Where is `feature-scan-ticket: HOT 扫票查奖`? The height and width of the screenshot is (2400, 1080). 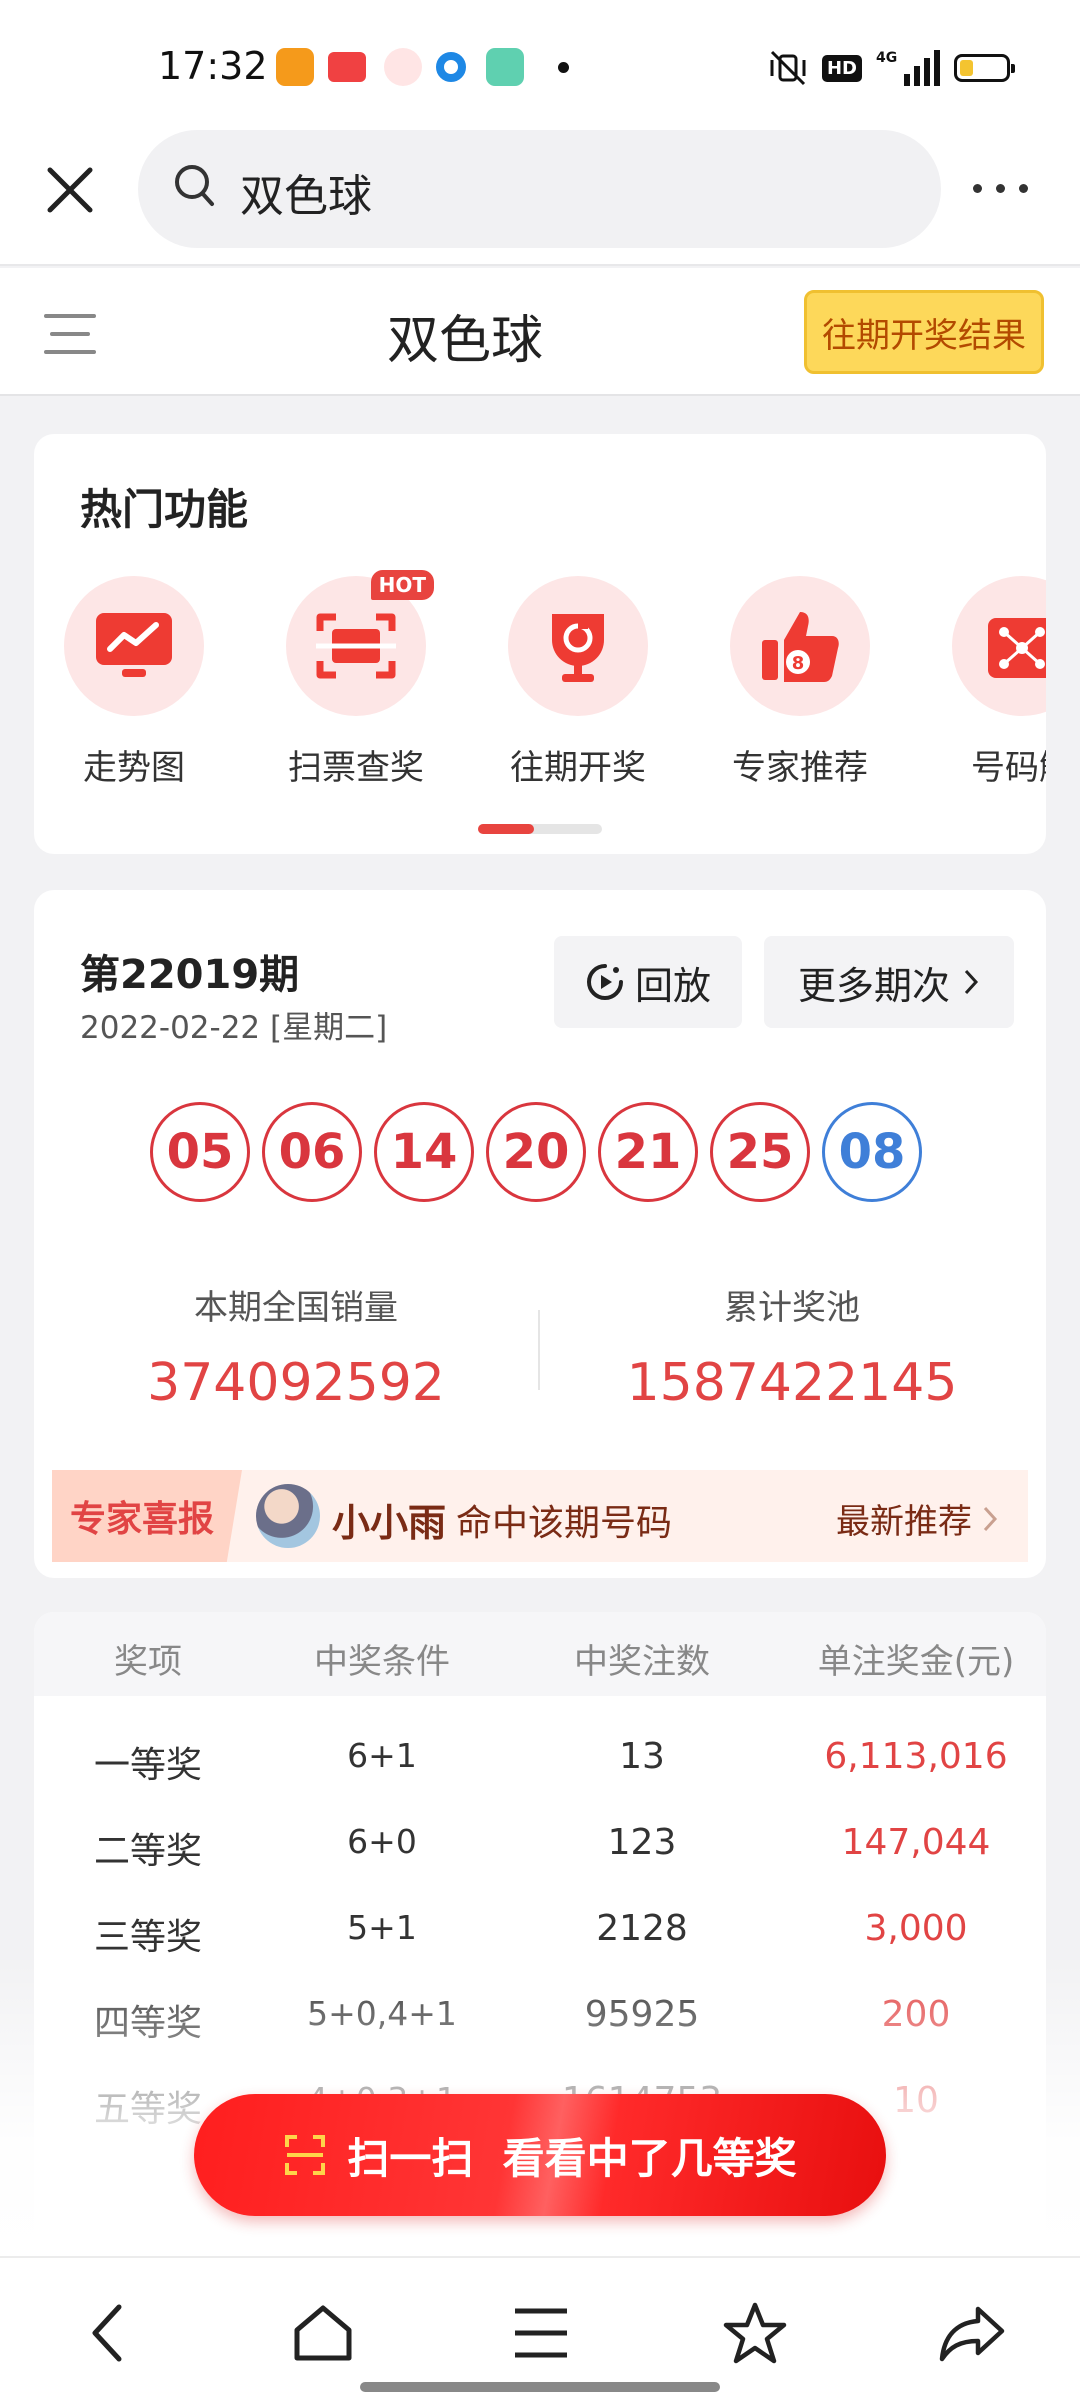 feature-scan-ticket: HOT 扫票查奖 is located at coordinates (356, 679).